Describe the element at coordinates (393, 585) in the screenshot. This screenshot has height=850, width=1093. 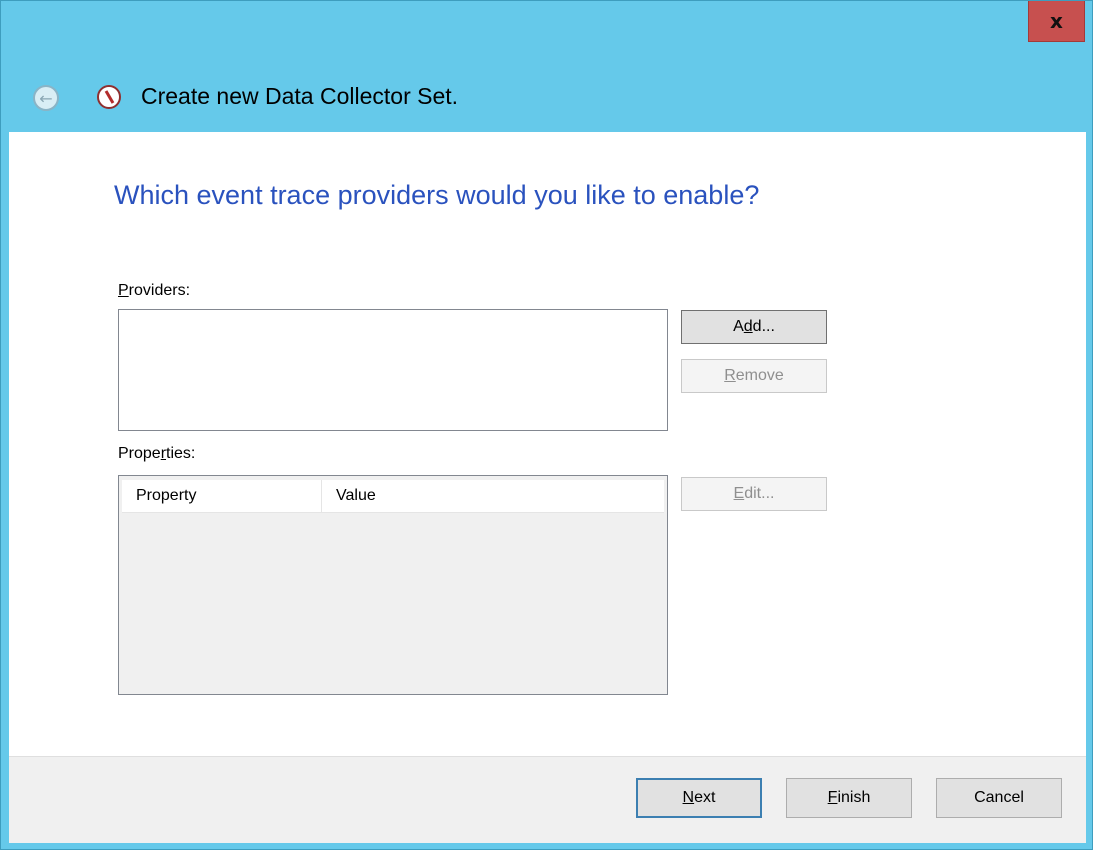
I see `properties-table: Property Value` at that location.